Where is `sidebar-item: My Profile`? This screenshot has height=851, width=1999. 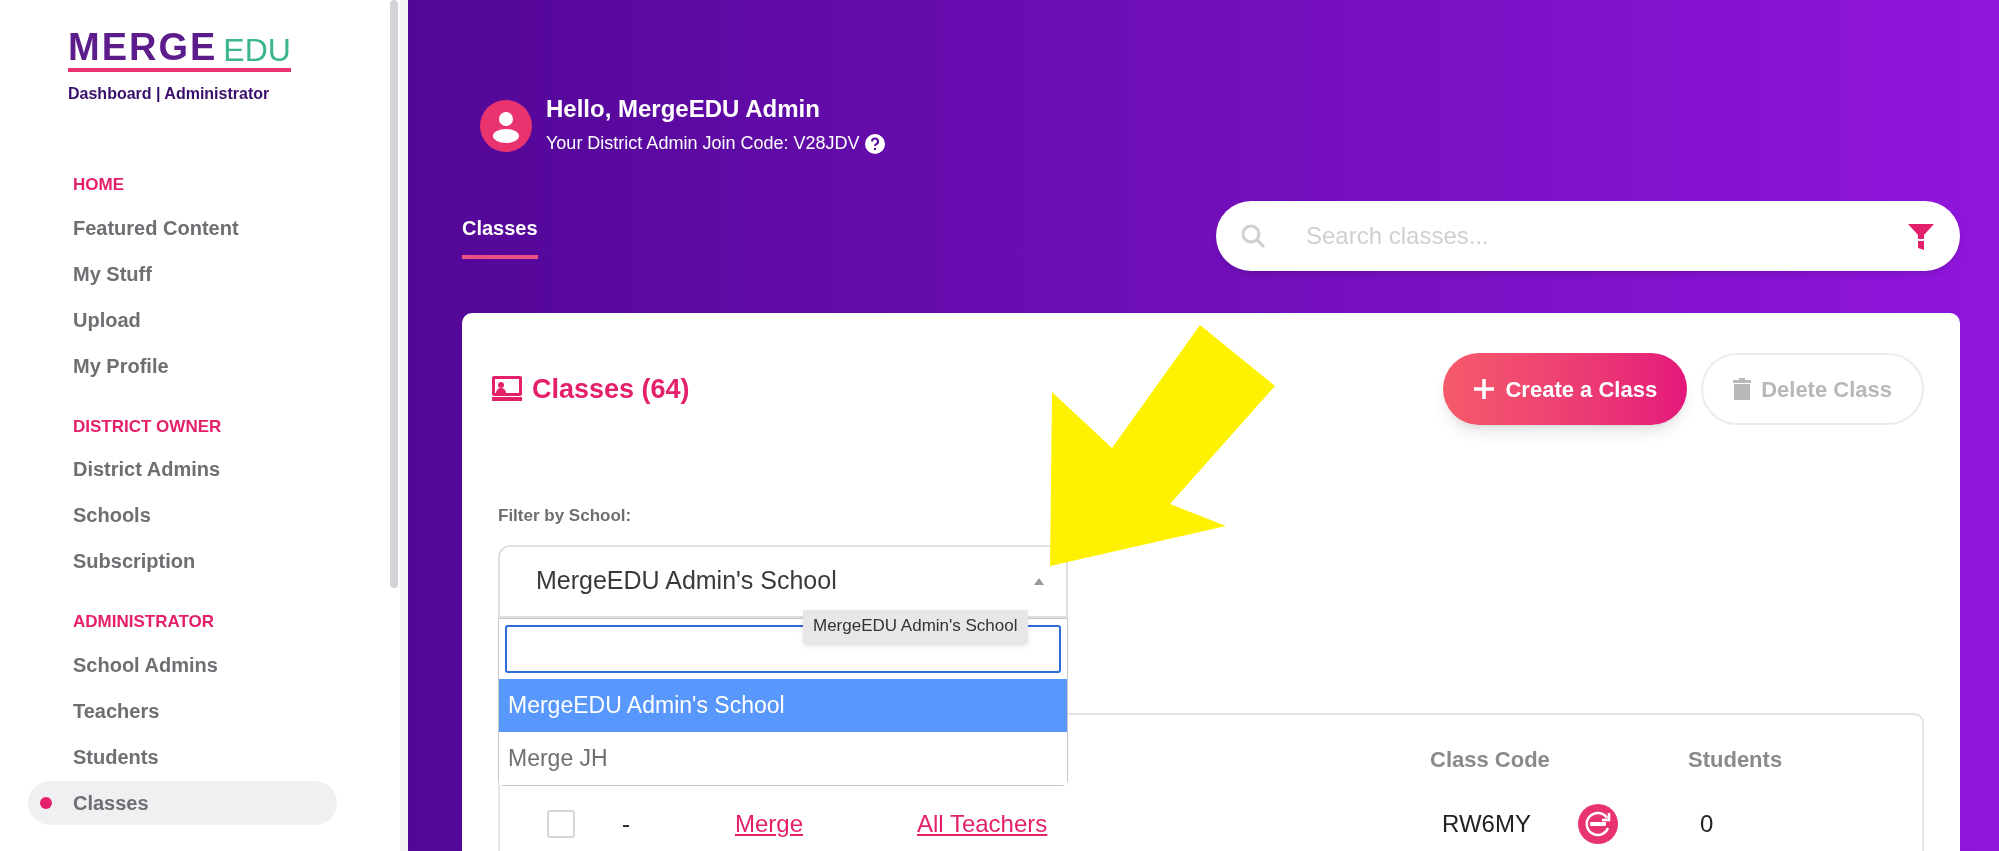
sidebar-item: My Profile is located at coordinates (182, 365).